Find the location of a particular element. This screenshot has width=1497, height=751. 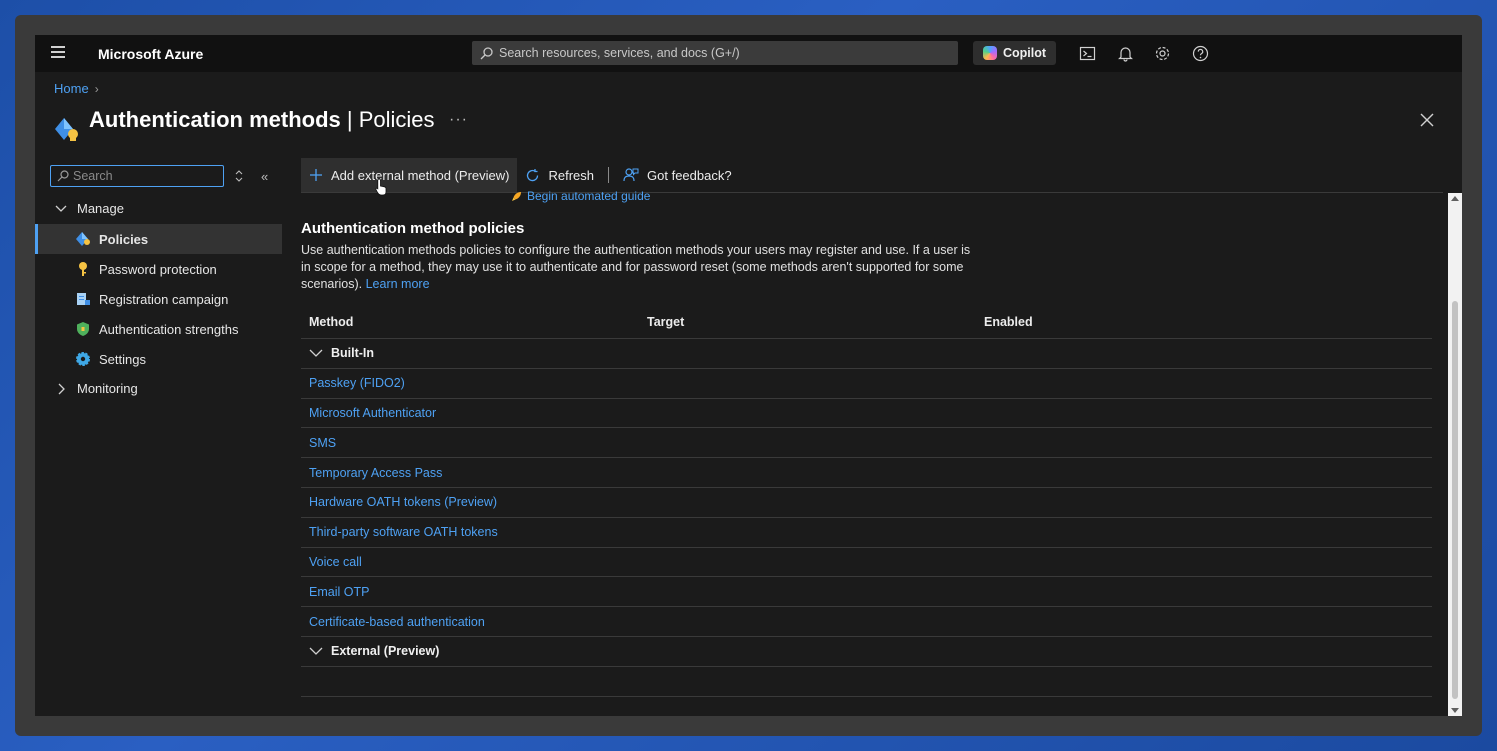

rocket-icon is located at coordinates (516, 196).